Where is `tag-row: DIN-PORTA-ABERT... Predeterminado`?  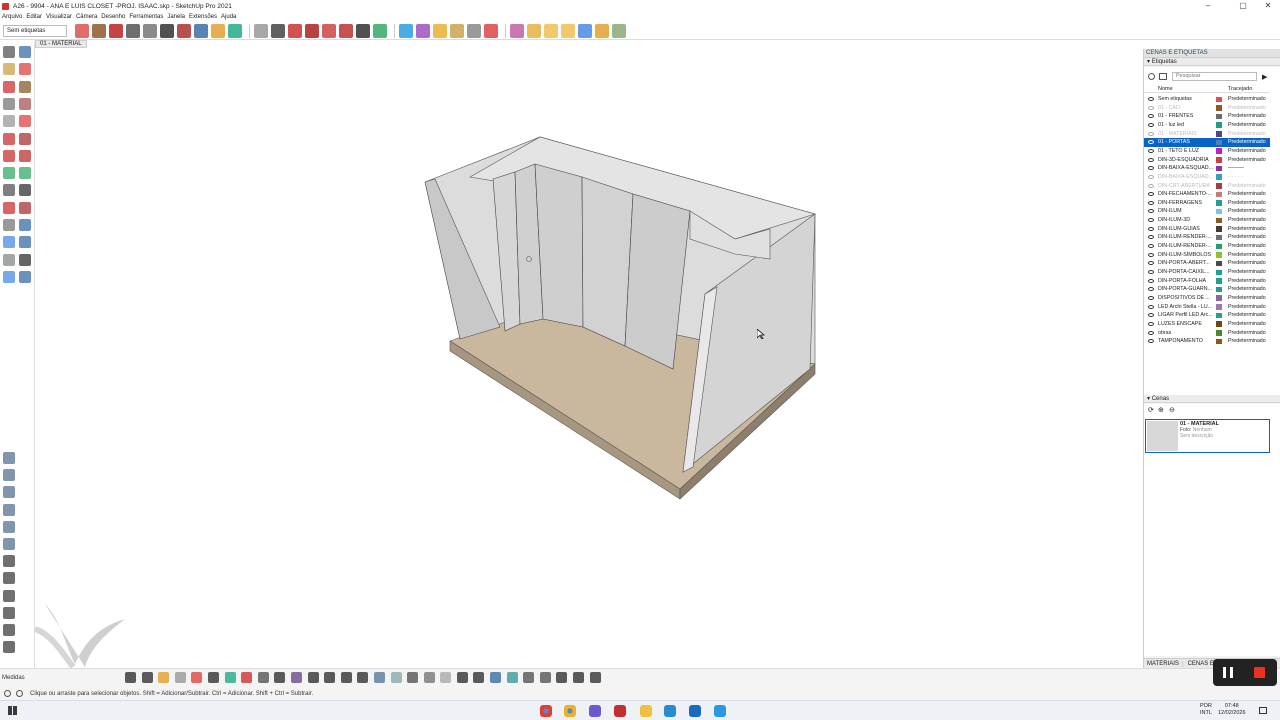
tag-row: DIN-PORTA-ABERT... Predeterminado is located at coordinates (1207, 263).